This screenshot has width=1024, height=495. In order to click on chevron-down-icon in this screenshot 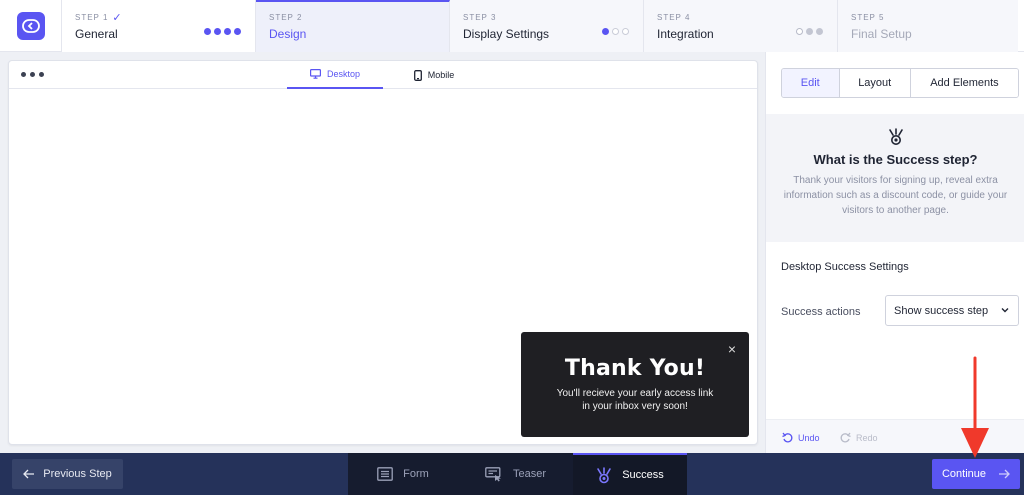, I will do `click(1005, 310)`.